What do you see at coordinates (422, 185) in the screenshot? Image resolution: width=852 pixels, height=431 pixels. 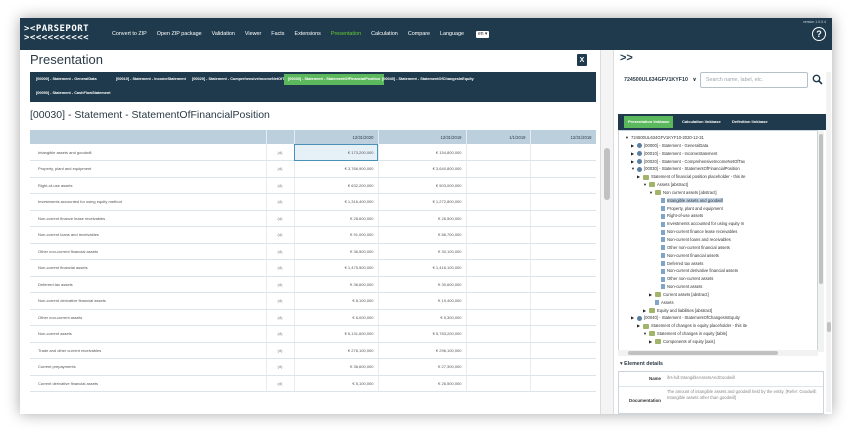 I see `fact-cell: € 503,000,000` at bounding box center [422, 185].